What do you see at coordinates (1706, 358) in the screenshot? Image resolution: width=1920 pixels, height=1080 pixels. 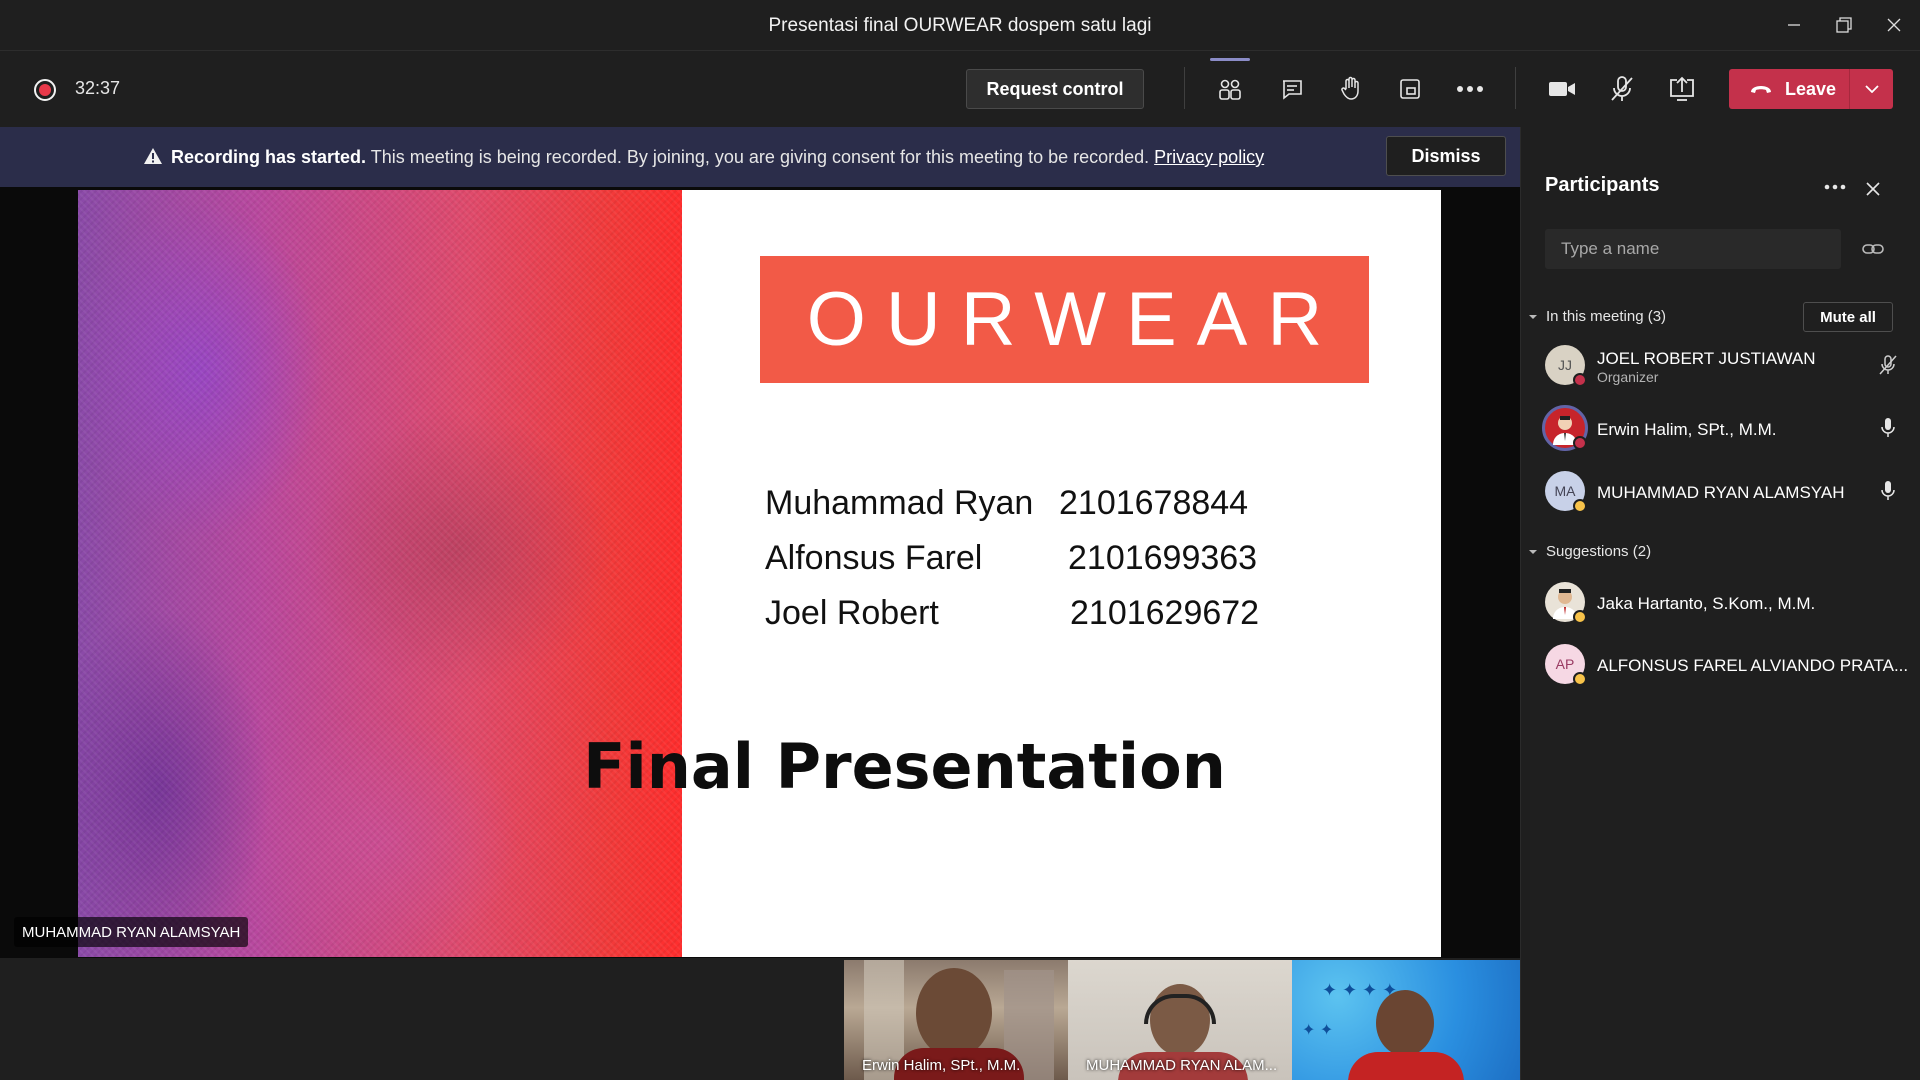 I see `participant-name: JOEL ROBERT JUSTIAWAN` at bounding box center [1706, 358].